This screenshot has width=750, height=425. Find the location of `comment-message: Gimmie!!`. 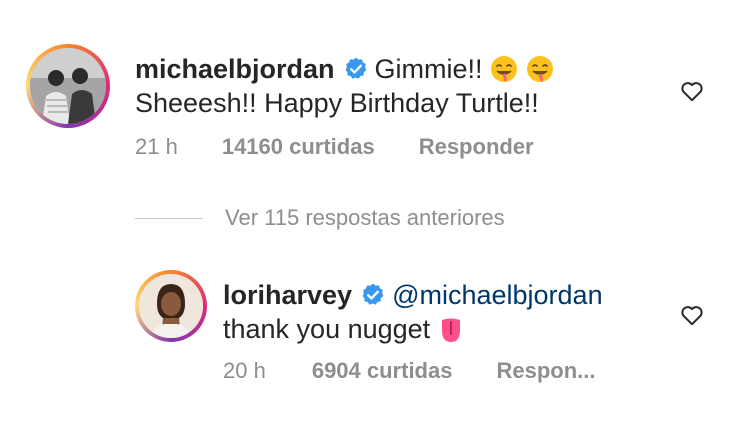

comment-message: Gimmie!! is located at coordinates (428, 69).